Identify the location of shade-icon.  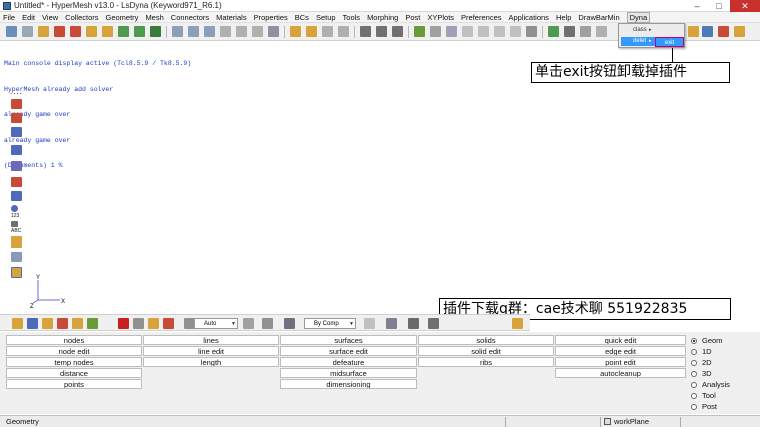
(16, 118).